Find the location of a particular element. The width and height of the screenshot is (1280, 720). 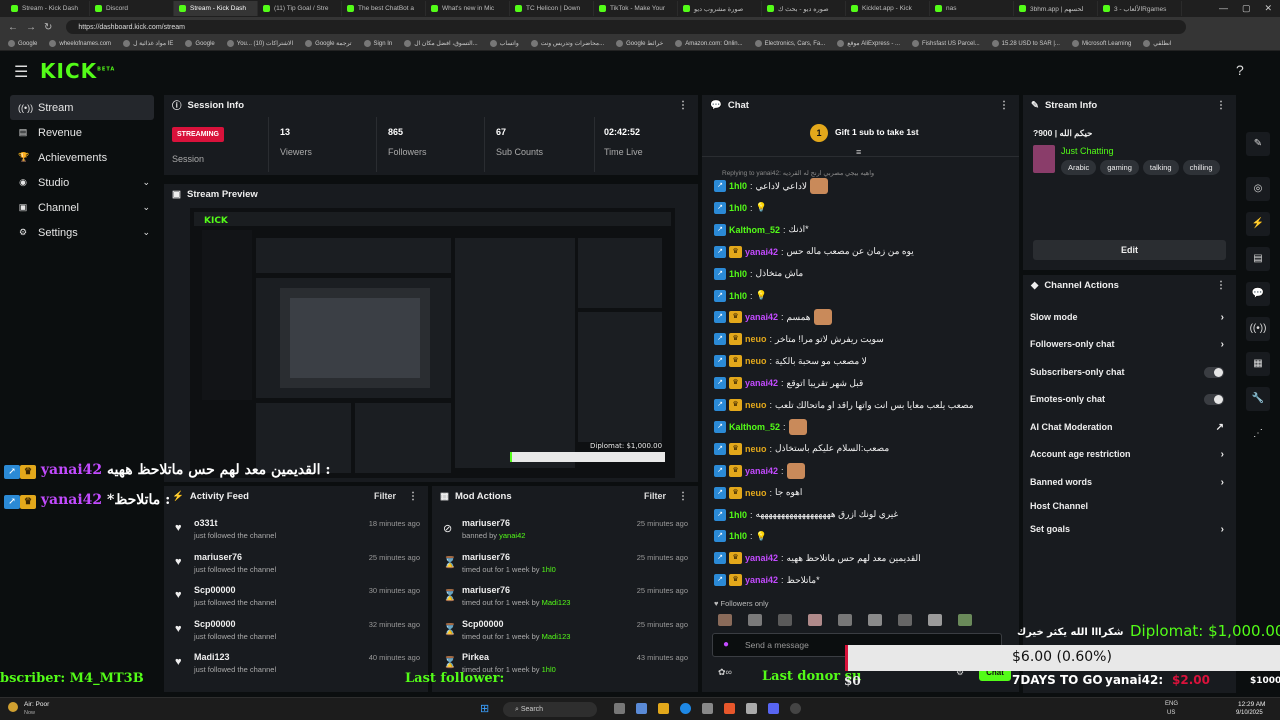

bookmark-item: انطلقي is located at coordinates (1157, 43).